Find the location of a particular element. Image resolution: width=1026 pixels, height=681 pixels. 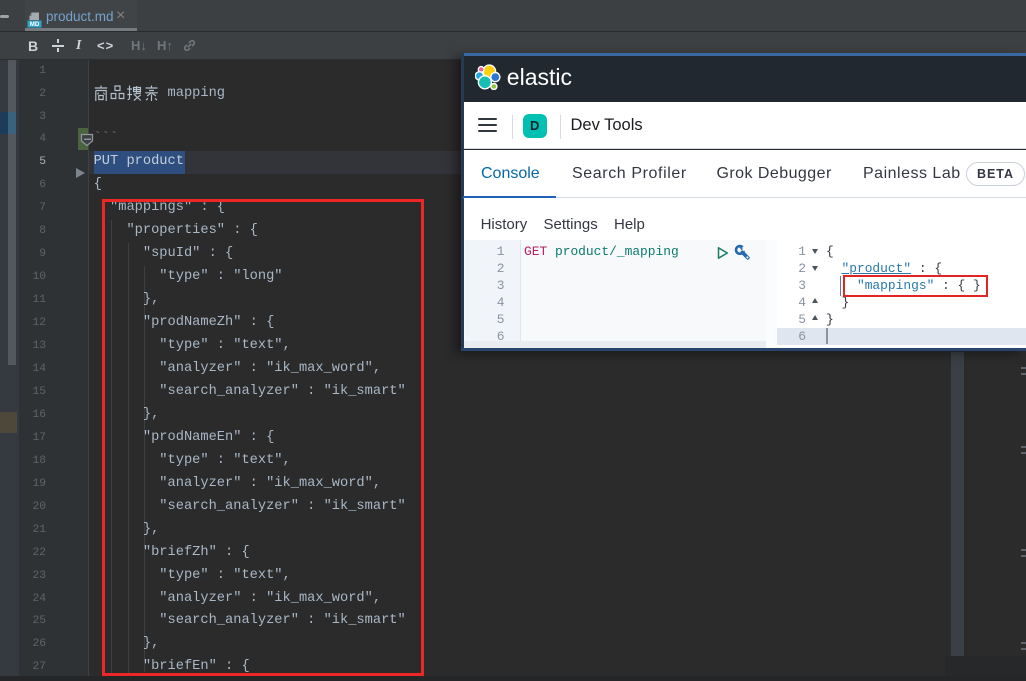

svg-text: MD is located at coordinates (35, 24).